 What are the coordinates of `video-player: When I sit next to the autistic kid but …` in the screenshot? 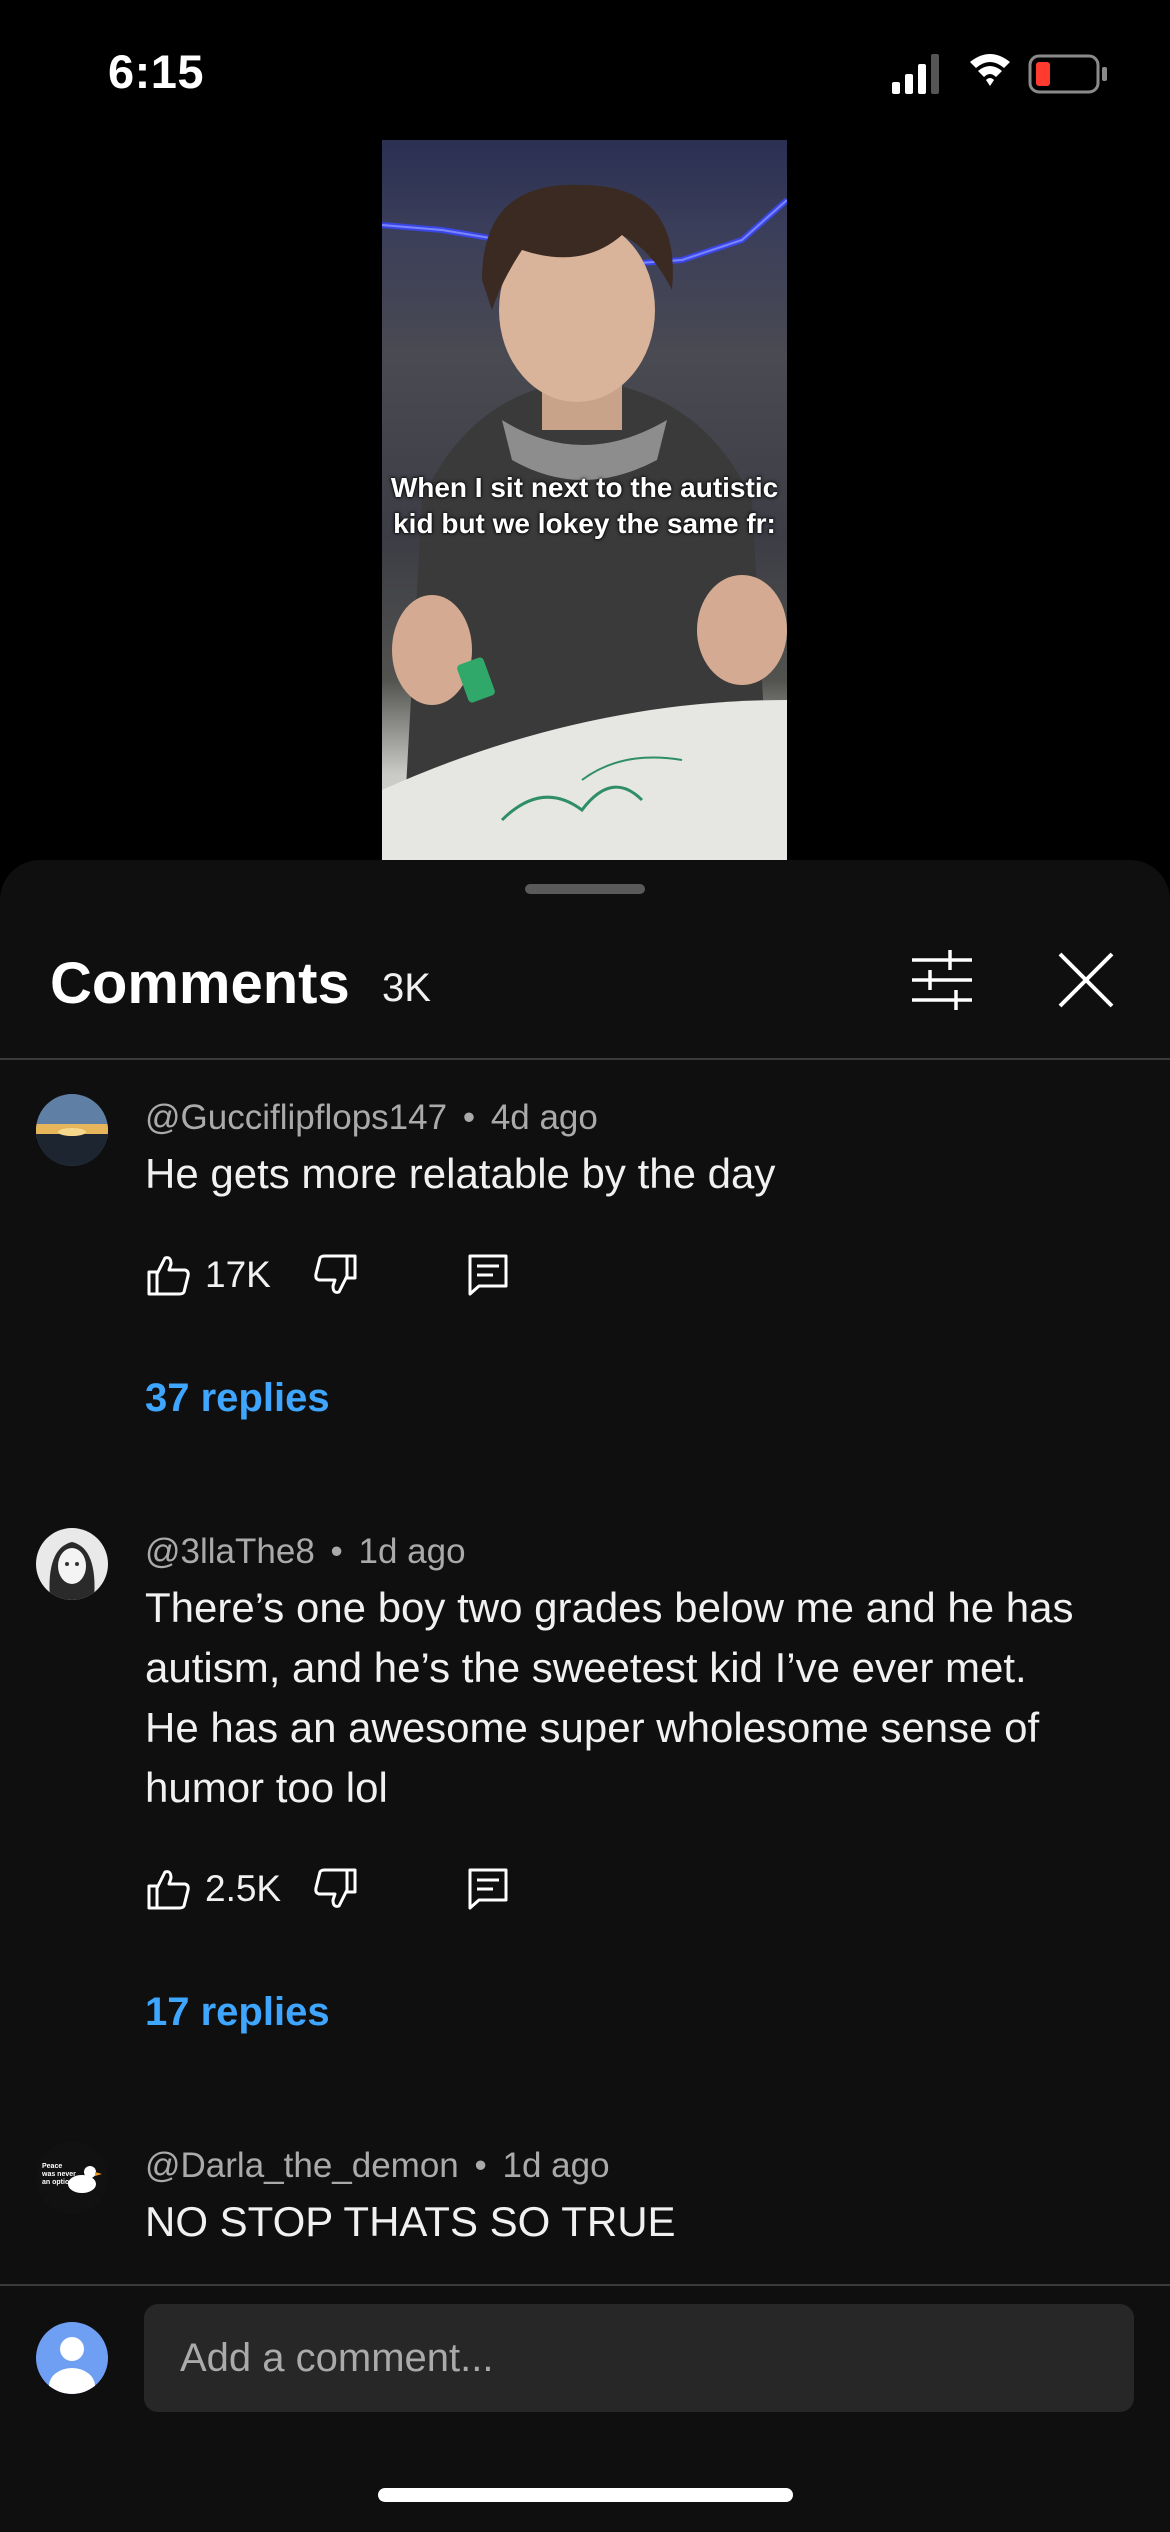 It's located at (584, 500).